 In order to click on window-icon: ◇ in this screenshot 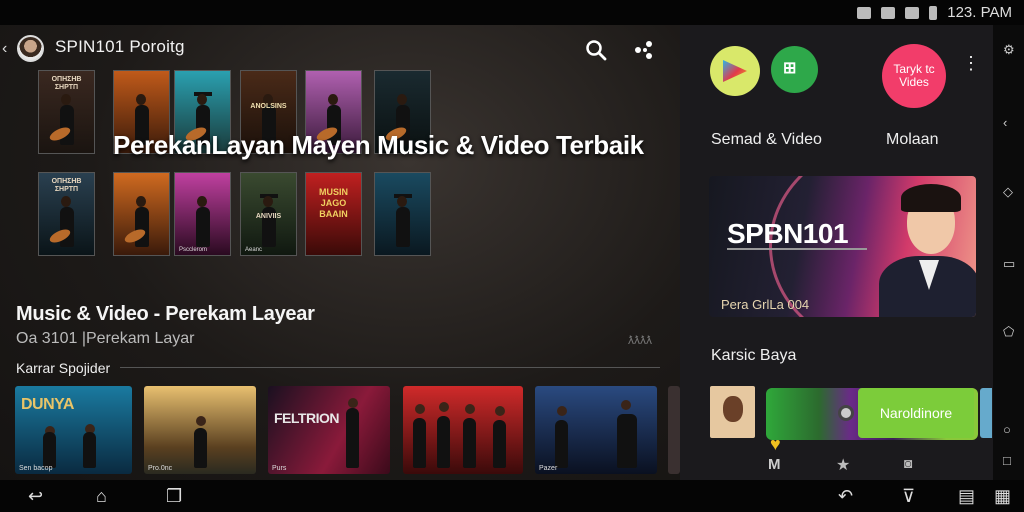, I will do `click(1010, 191)`.